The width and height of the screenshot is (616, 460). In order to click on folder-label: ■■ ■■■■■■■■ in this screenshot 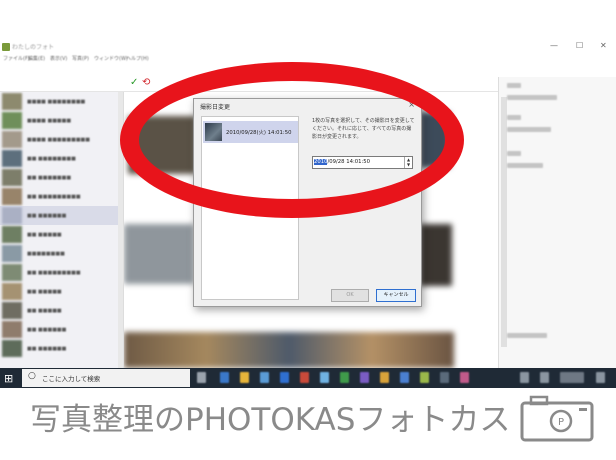, I will do `click(51, 158)`.